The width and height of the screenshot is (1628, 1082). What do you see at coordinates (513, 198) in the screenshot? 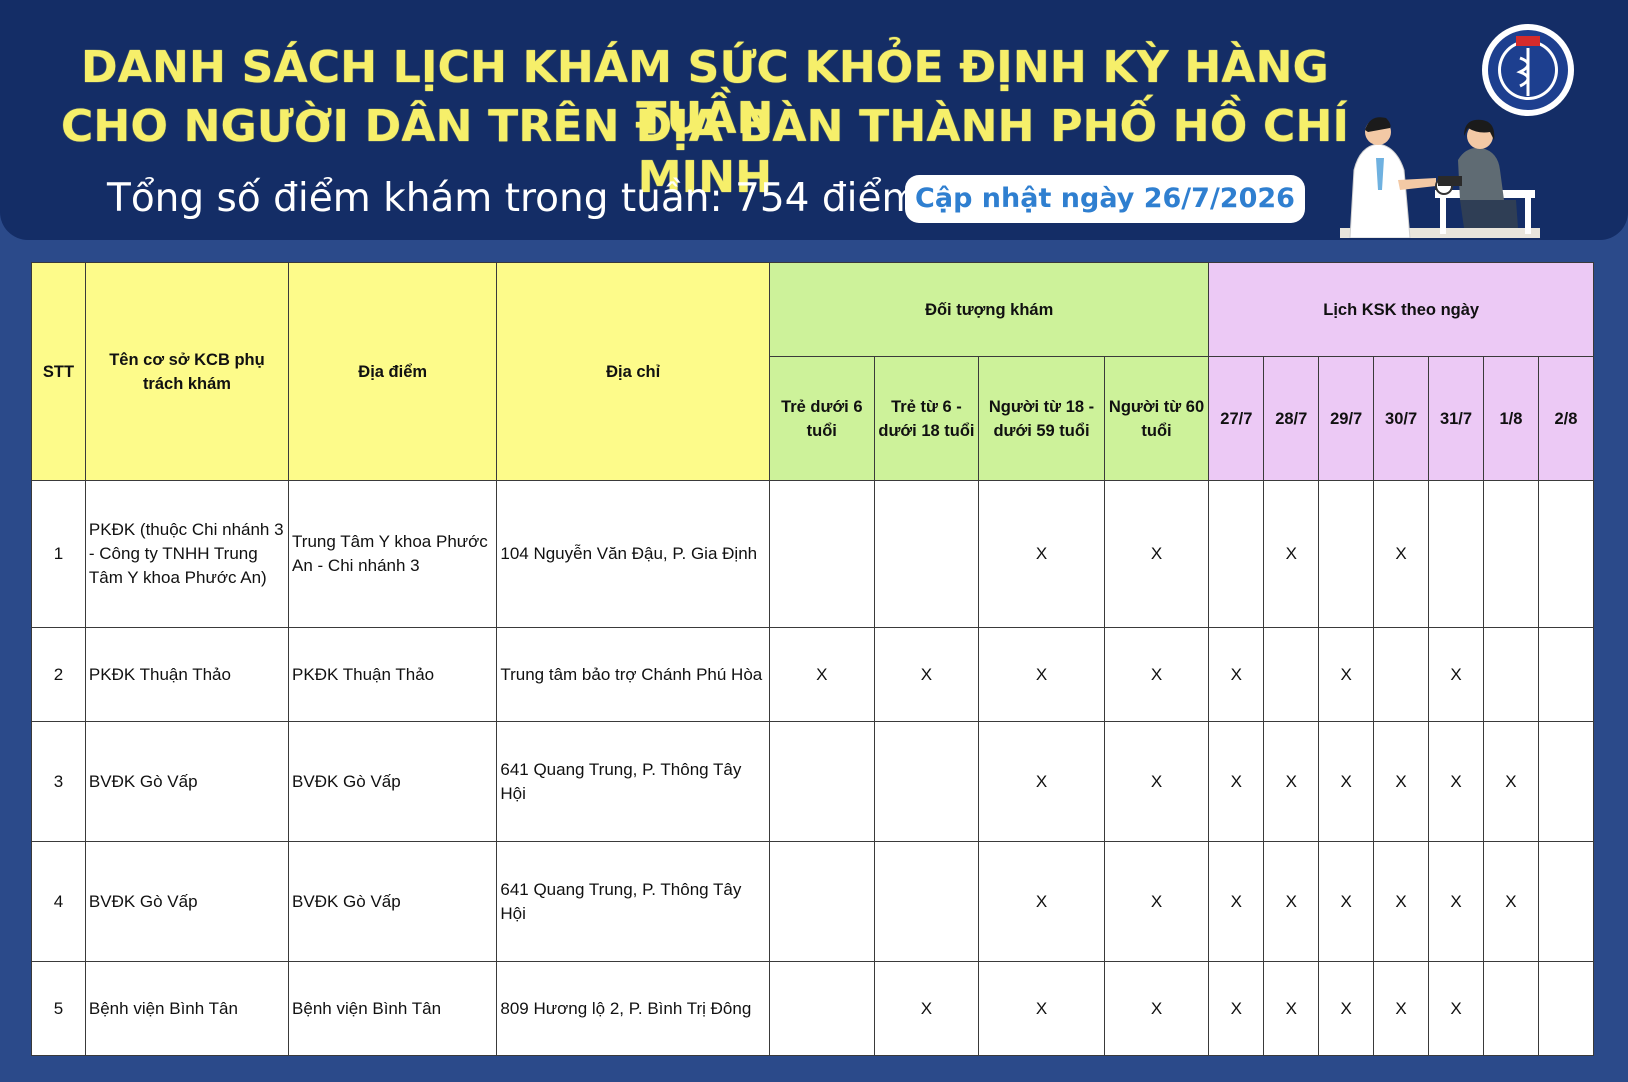
I see `total-points-text: Tổng số điểm khám trong tuần: 754 điểm` at bounding box center [513, 198].